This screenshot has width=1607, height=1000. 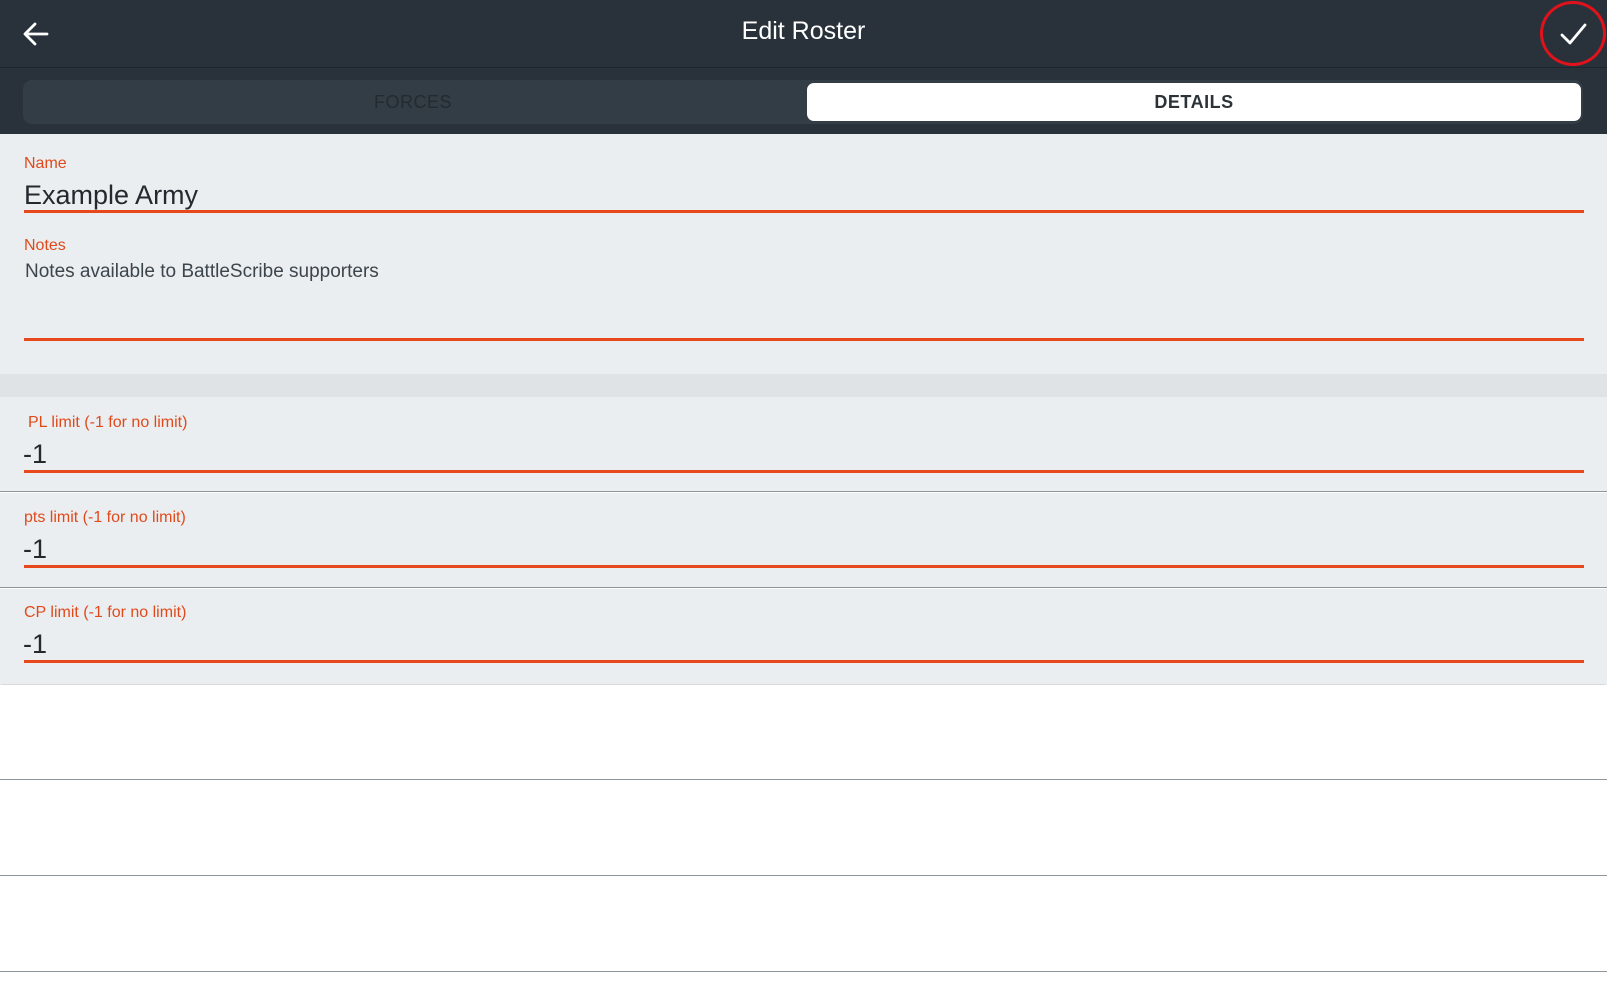 What do you see at coordinates (803, 385) in the screenshot?
I see `section-divider` at bounding box center [803, 385].